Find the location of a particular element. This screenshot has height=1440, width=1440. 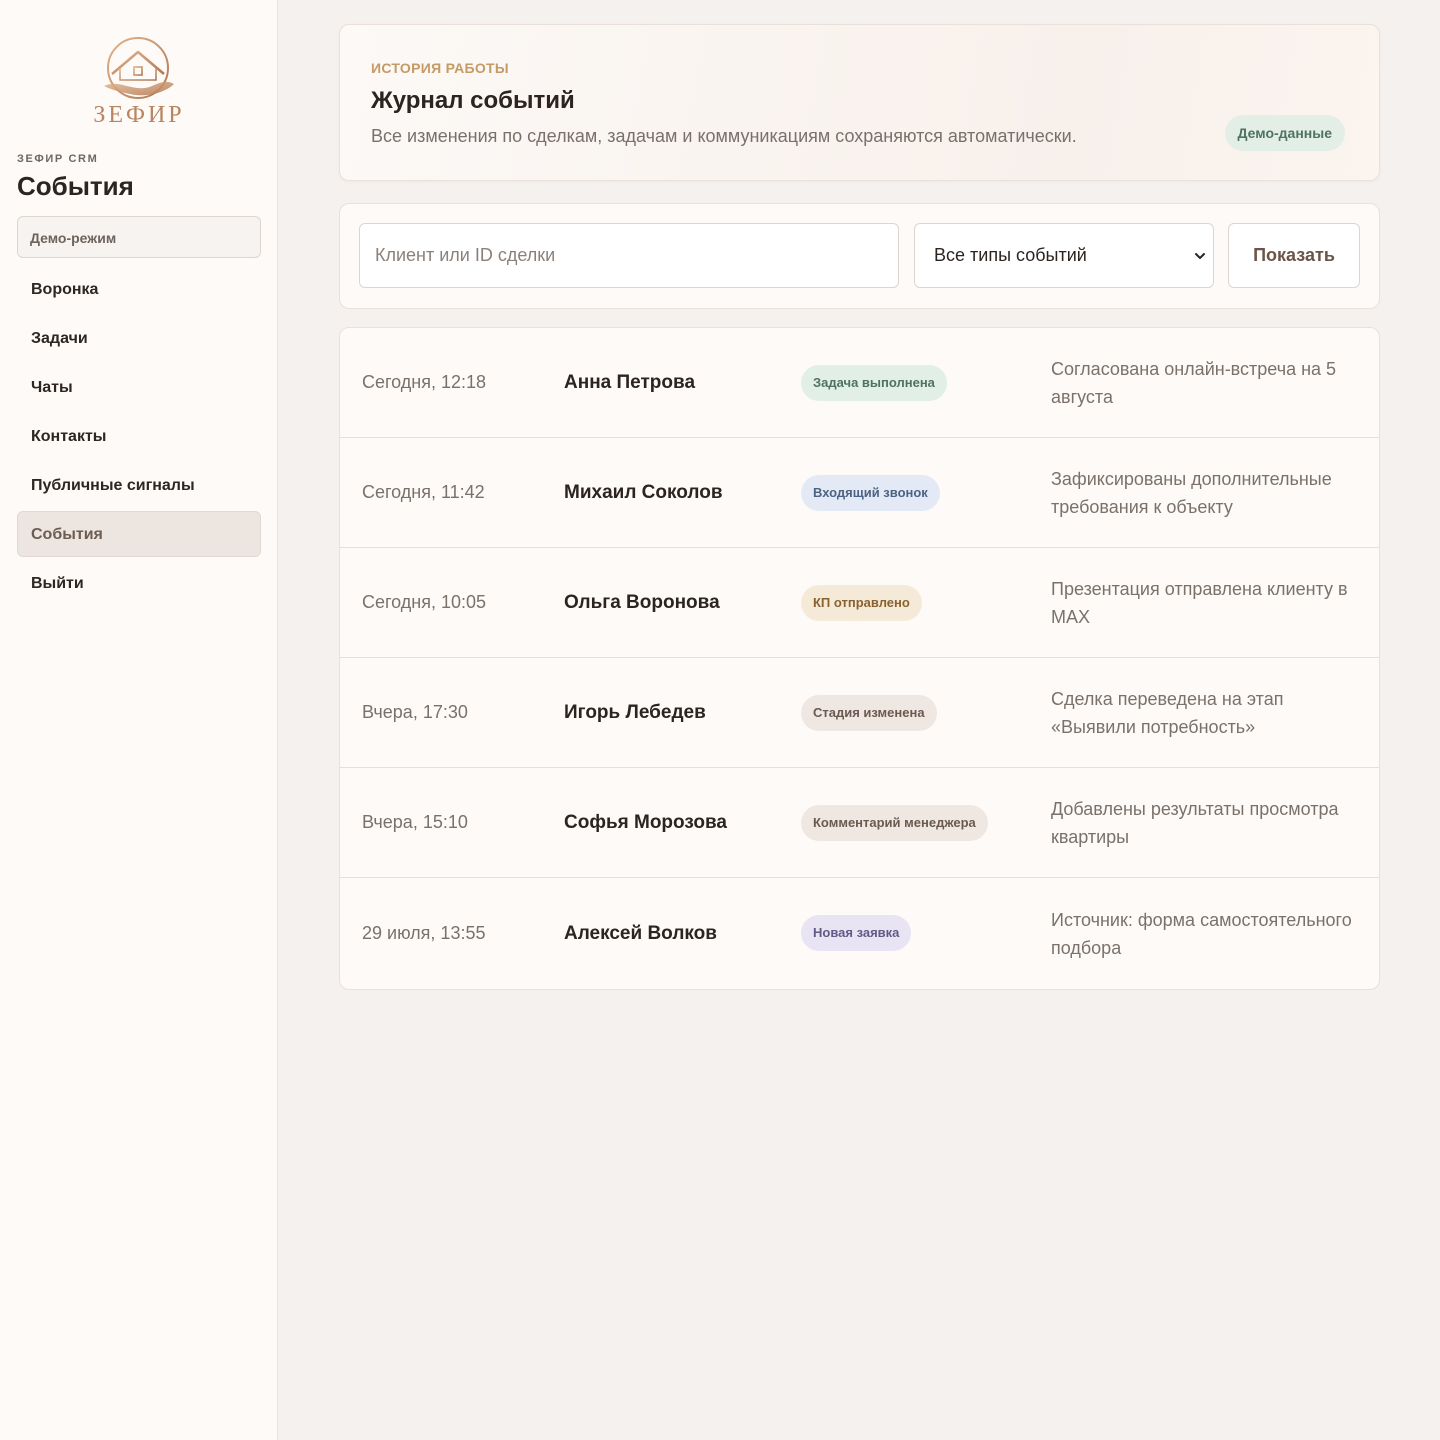

event-client: Алексей Волков is located at coordinates (640, 933).